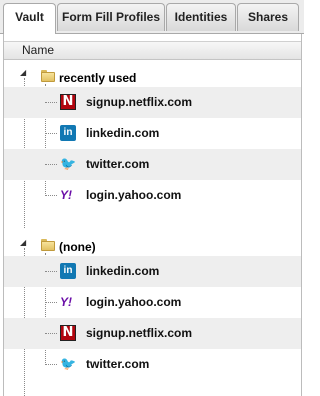 This screenshot has height=396, width=320. Describe the element at coordinates (29, 18) in the screenshot. I see `tab-vault: Vault` at that location.